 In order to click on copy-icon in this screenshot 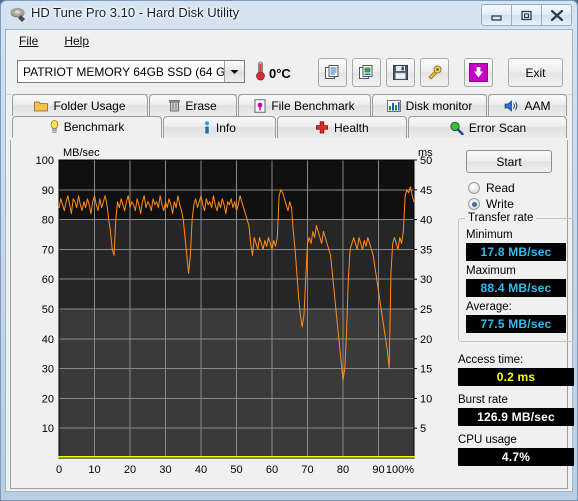, I will do `click(332, 72)`.